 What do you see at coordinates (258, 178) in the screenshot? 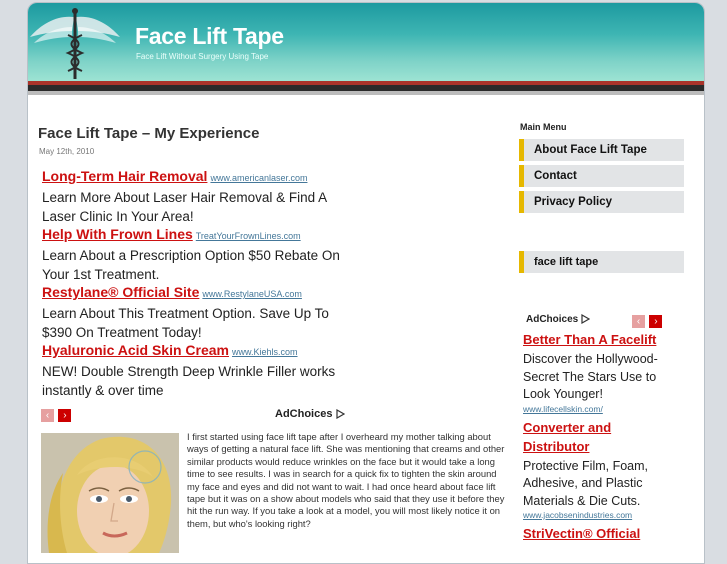
I see `ad-url-link: www.americanlaser.com` at bounding box center [258, 178].